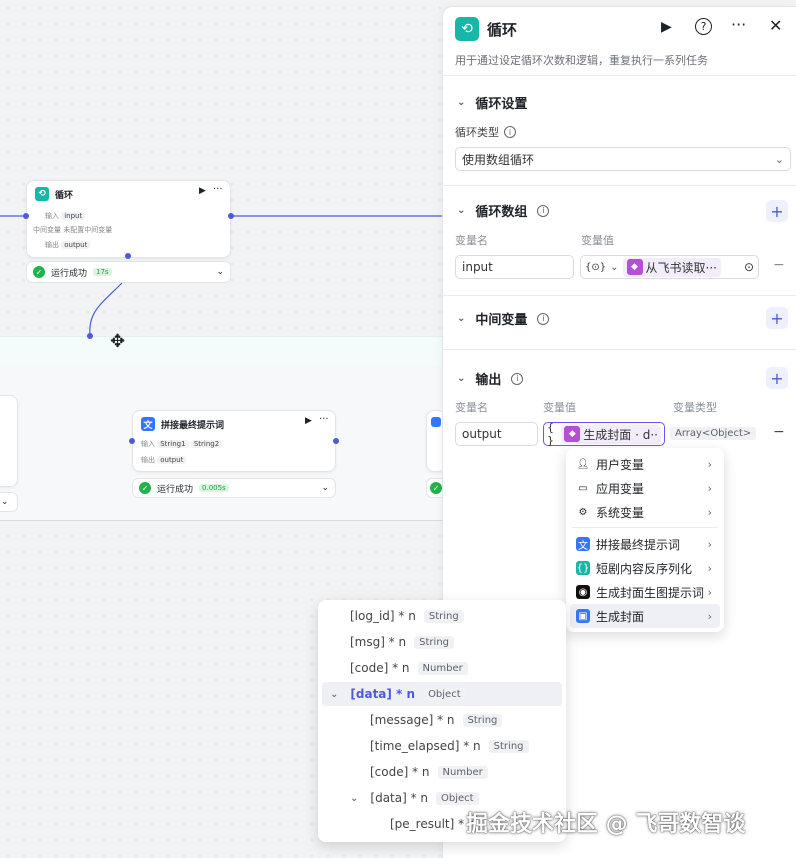 The width and height of the screenshot is (796, 858). I want to click on code-node-icon: {}, so click(583, 568).